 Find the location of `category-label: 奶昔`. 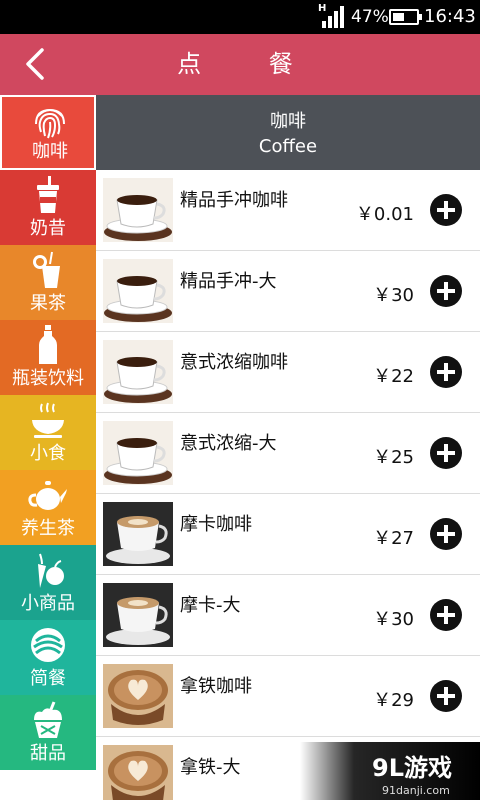

category-label: 奶昔 is located at coordinates (48, 228).